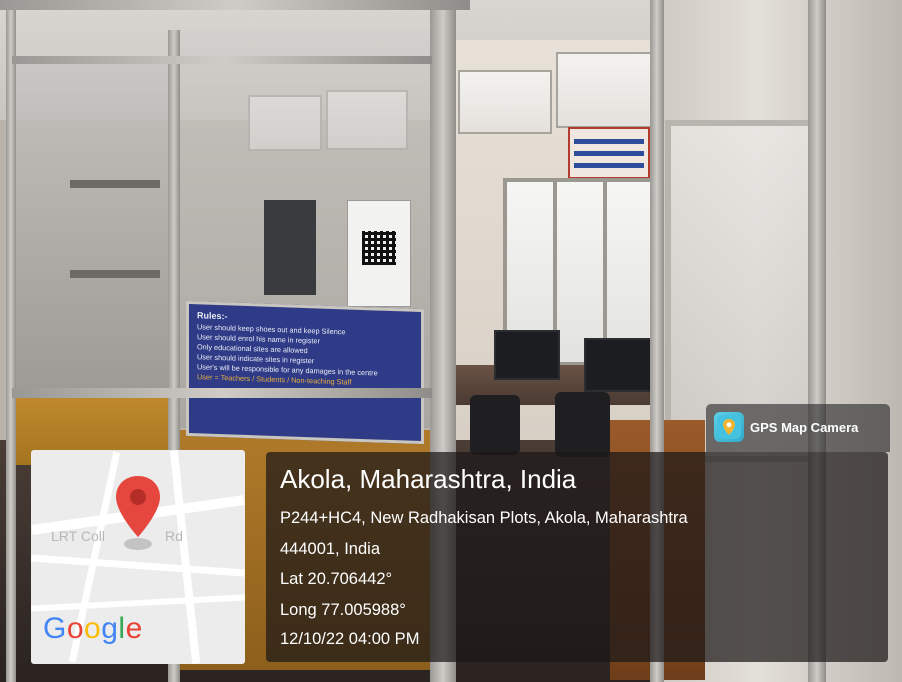 This screenshot has width=902, height=682. I want to click on map-road-label: LRT Coll, so click(78, 536).